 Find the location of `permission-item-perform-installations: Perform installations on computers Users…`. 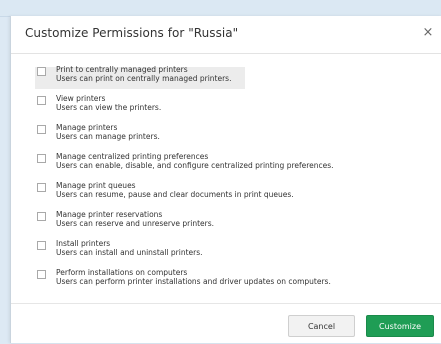

permission-item-perform-installations: Perform installations on computers Users… is located at coordinates (225, 280).